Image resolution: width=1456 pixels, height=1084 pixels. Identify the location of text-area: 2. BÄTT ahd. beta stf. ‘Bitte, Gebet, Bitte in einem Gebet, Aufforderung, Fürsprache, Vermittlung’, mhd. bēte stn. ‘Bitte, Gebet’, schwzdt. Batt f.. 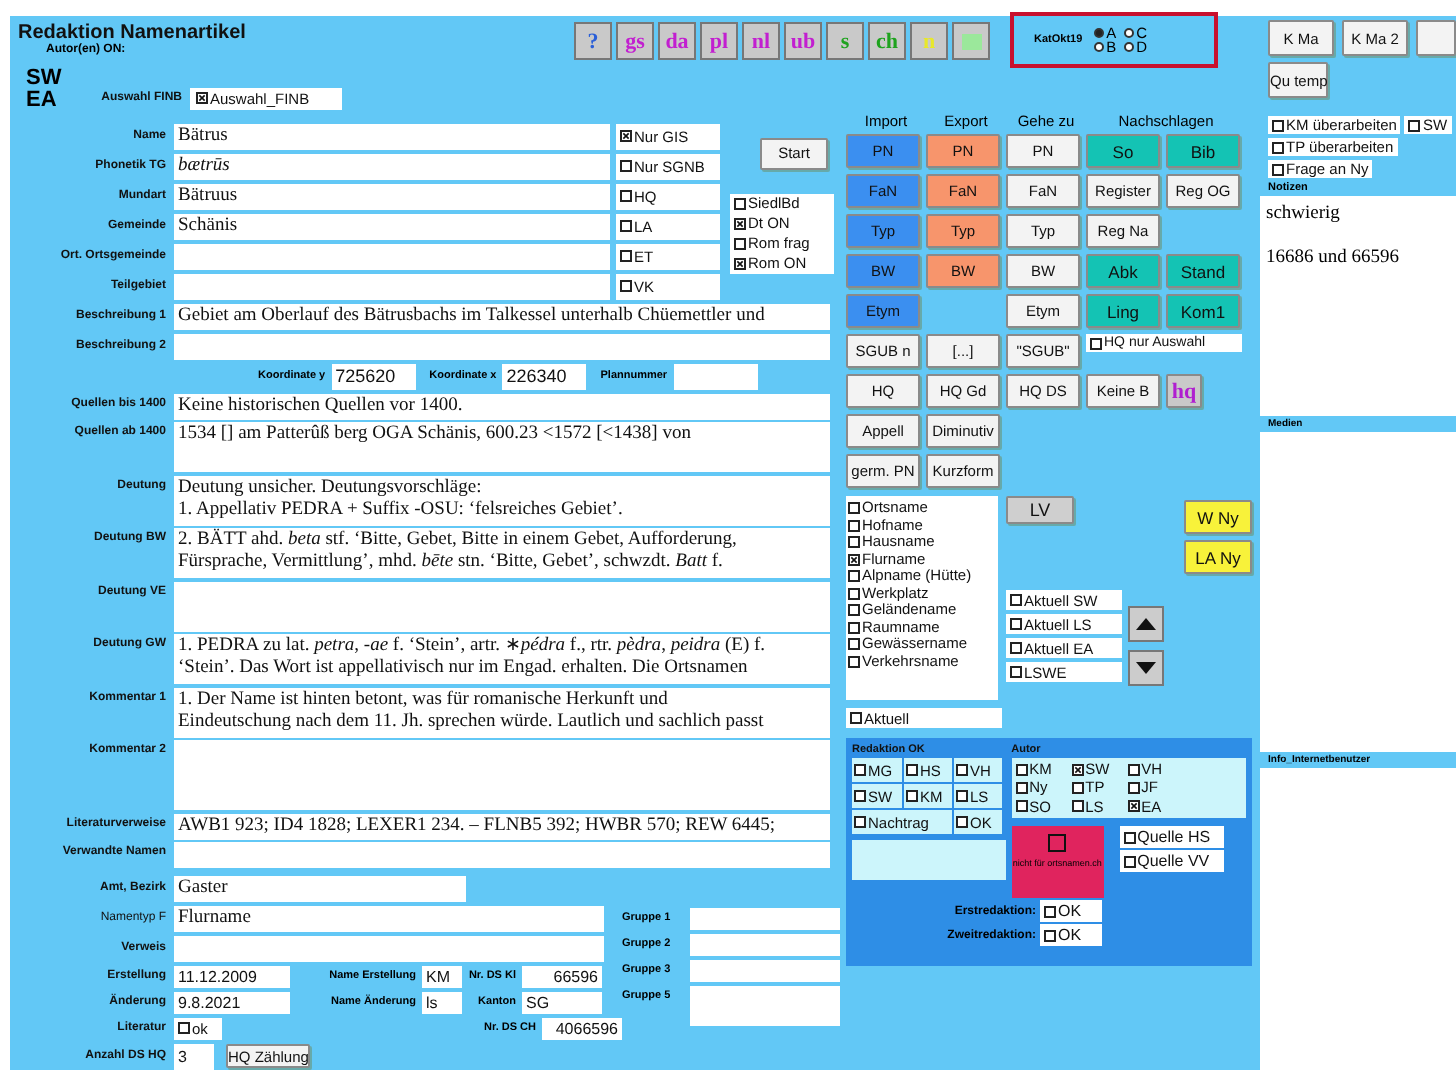
(502, 553).